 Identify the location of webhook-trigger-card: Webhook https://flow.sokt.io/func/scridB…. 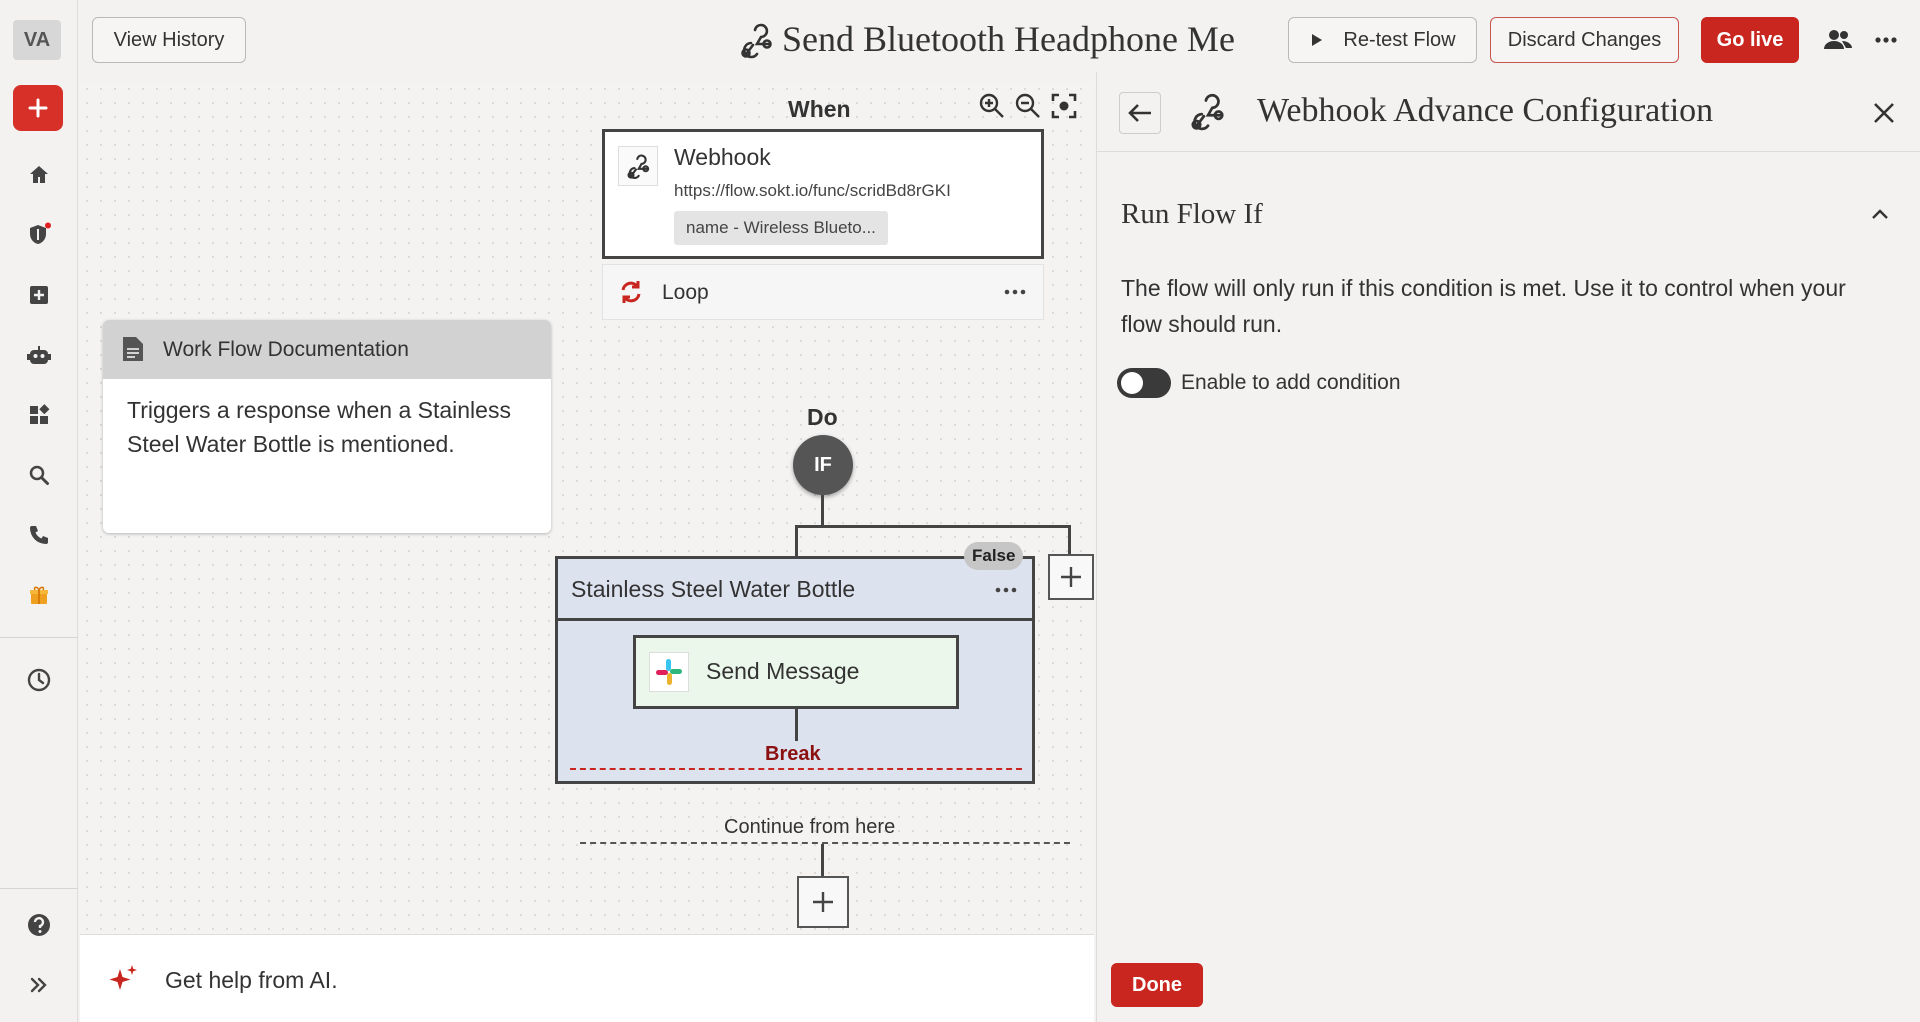
(823, 194).